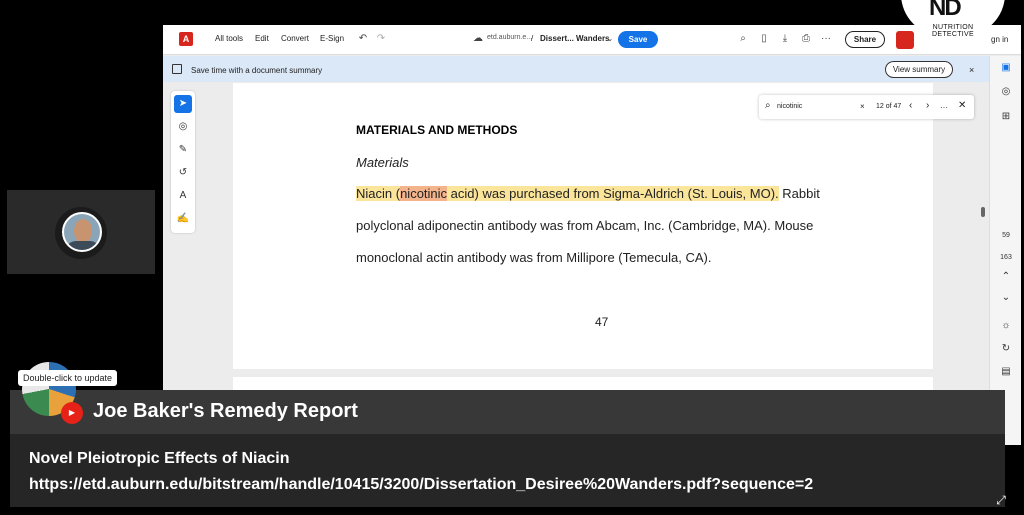 This screenshot has width=1024, height=515. What do you see at coordinates (983, 212) in the screenshot?
I see `vertical-scrollbar` at bounding box center [983, 212].